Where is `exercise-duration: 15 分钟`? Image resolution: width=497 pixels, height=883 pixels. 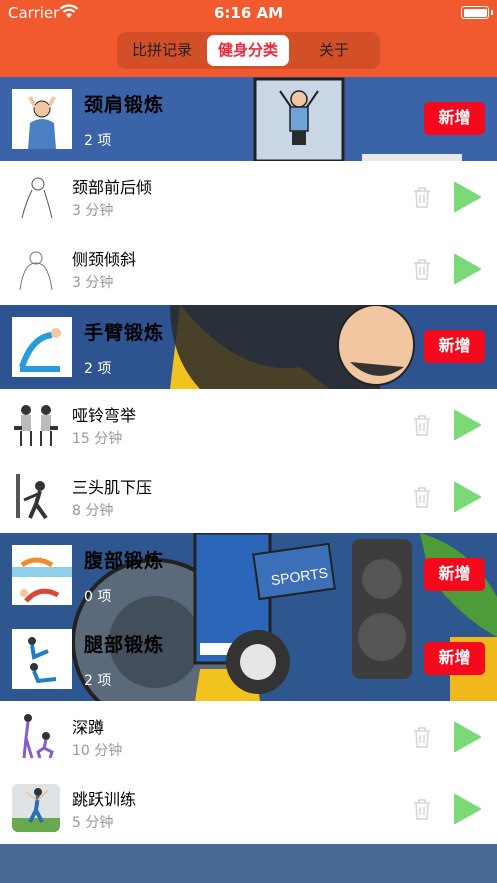 exercise-duration: 15 分钟 is located at coordinates (97, 439).